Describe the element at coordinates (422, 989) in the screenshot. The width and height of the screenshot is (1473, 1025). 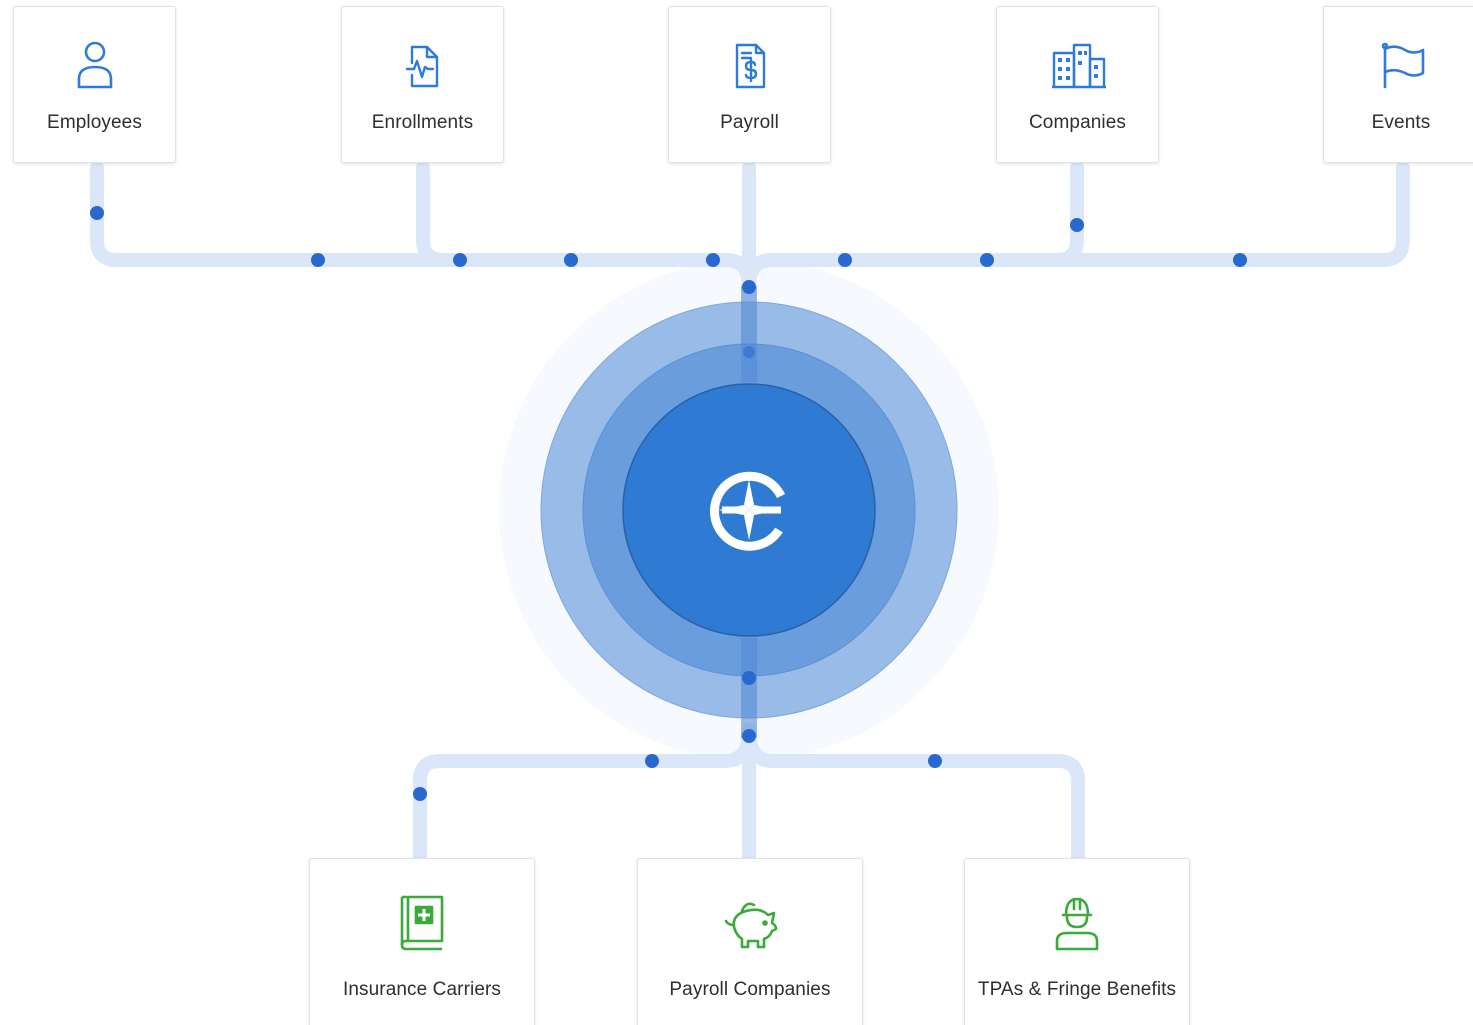
I see `destination-label: Insurance Carriers` at that location.